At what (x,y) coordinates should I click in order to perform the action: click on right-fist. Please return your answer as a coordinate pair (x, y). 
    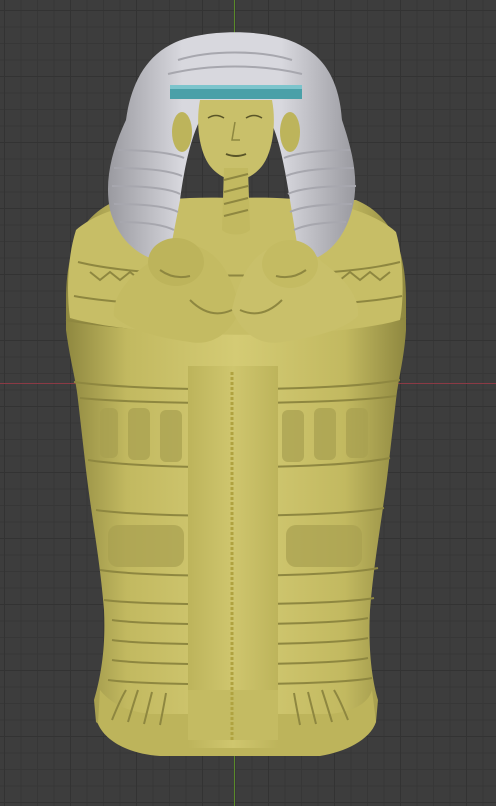
    Looking at the image, I should click on (290, 264).